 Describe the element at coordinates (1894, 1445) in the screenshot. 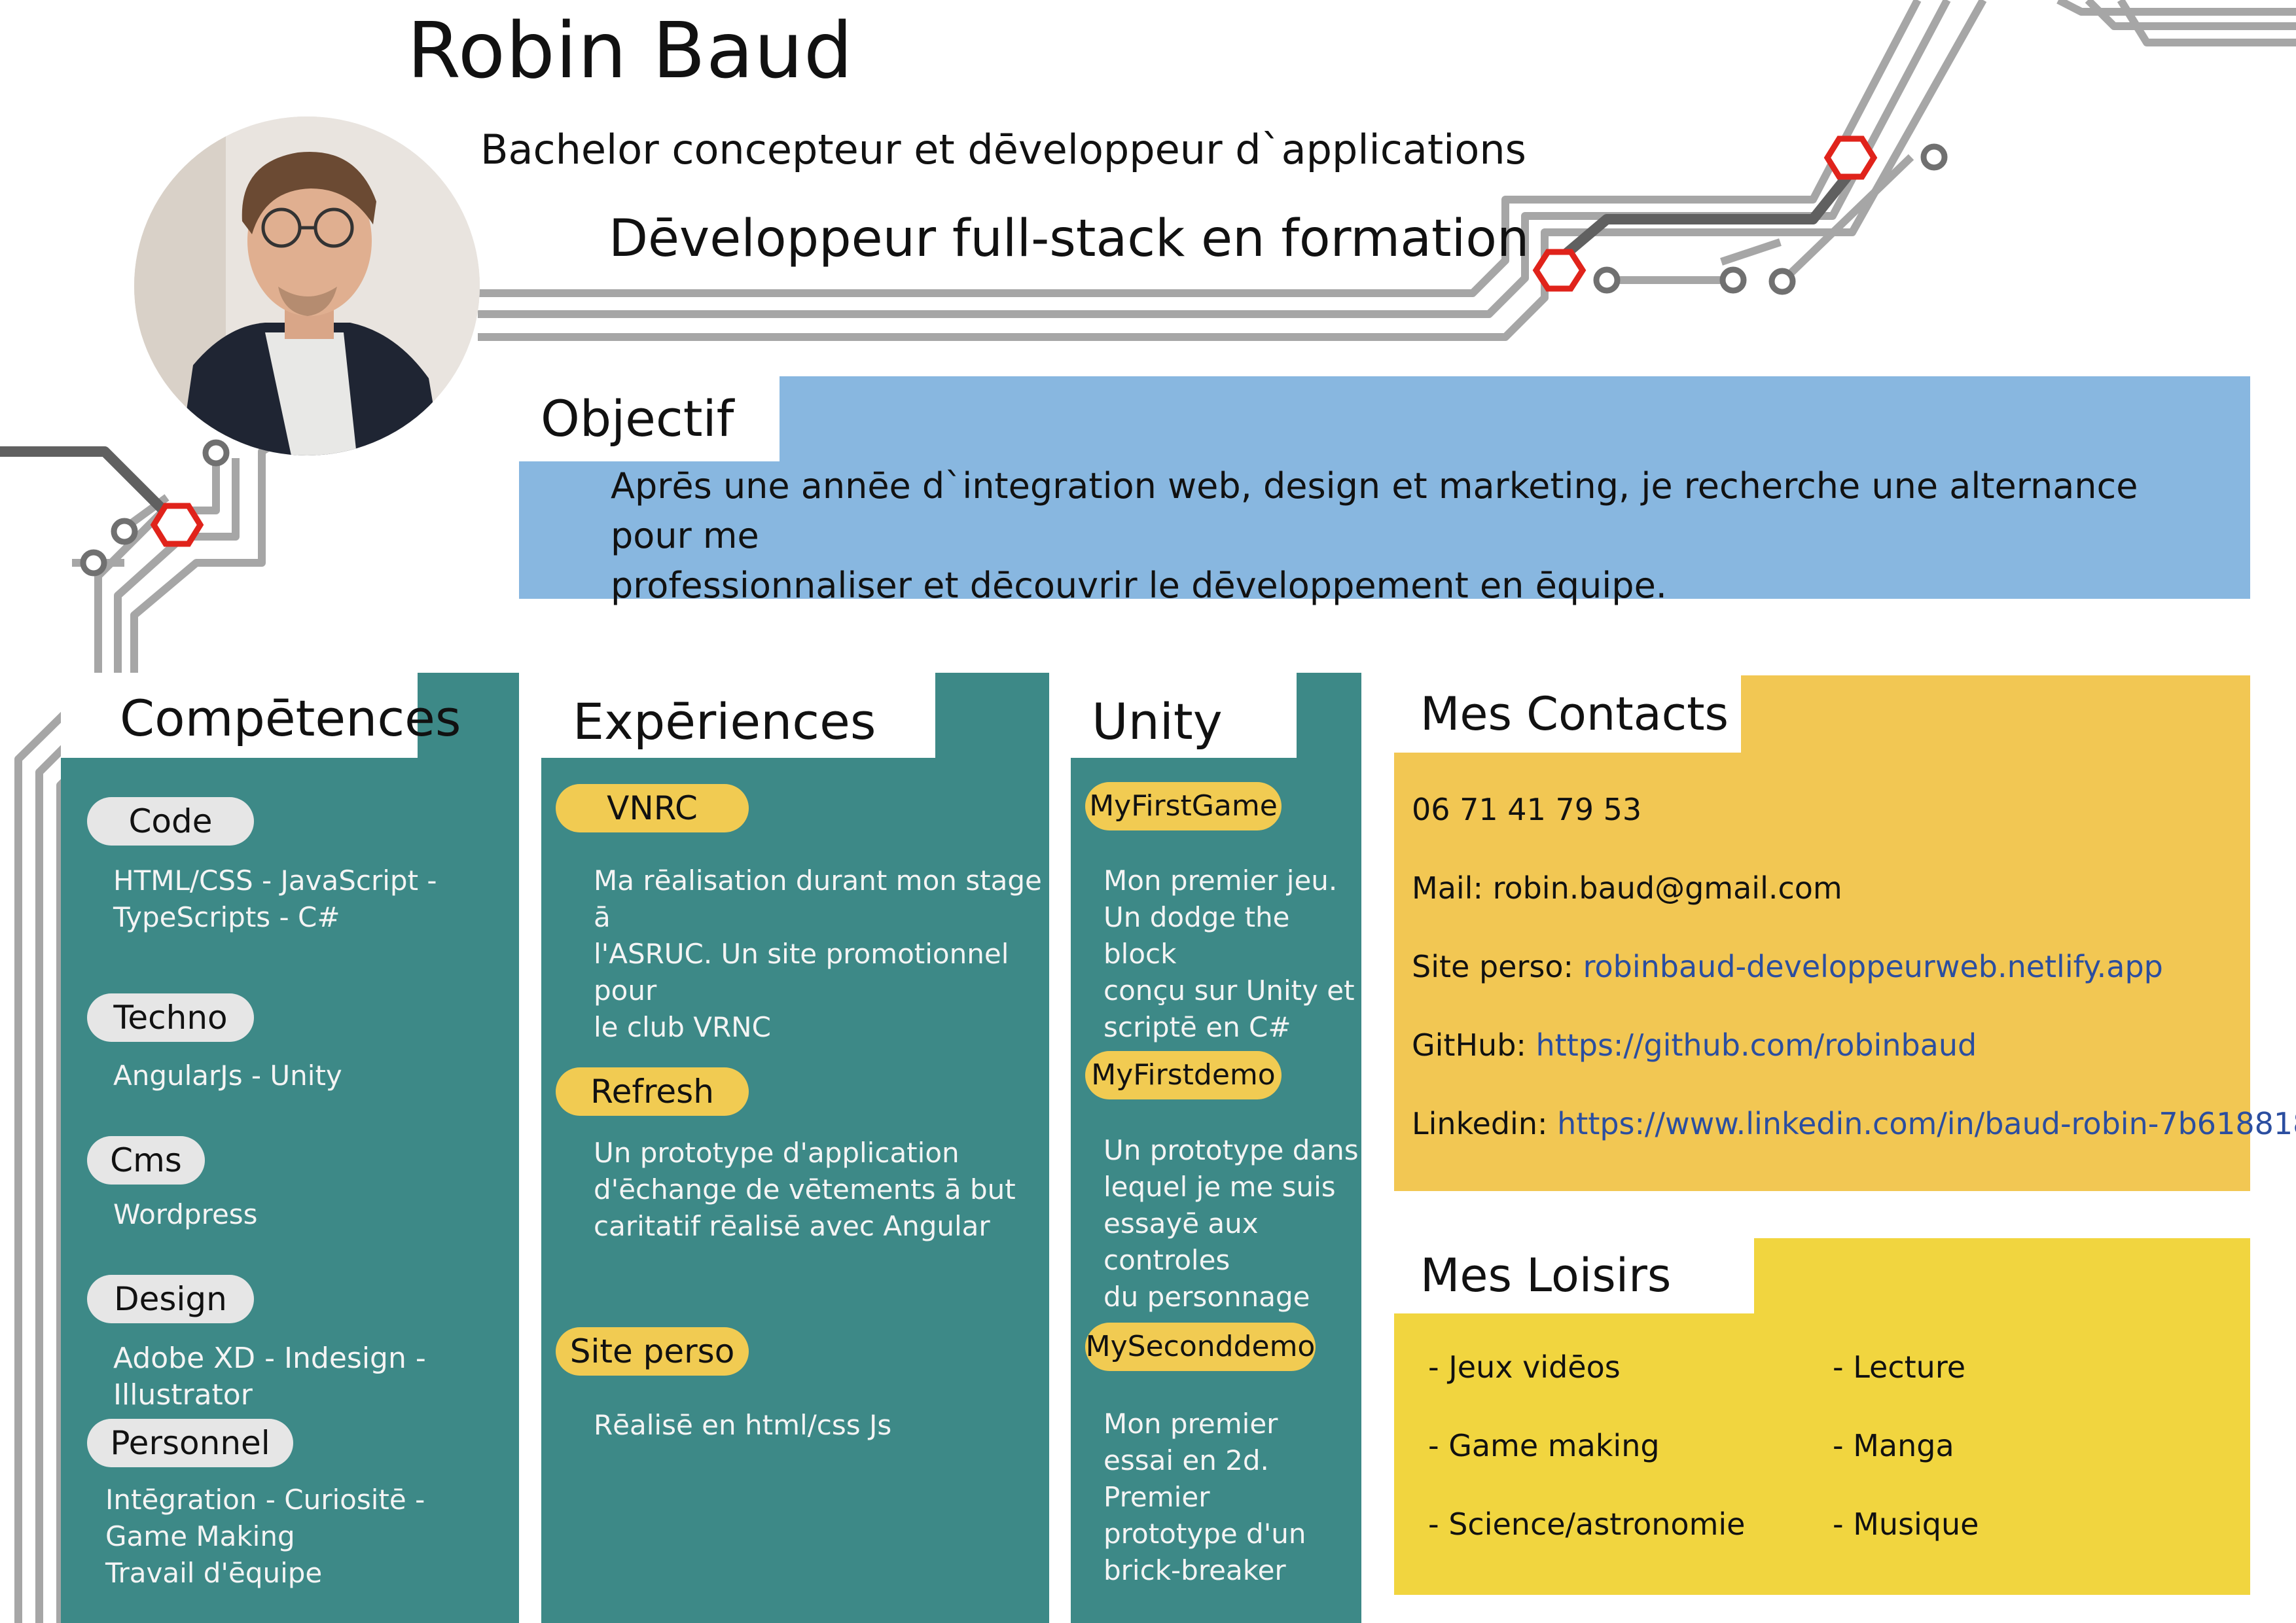

I see `loisir-item: - Manga` at that location.